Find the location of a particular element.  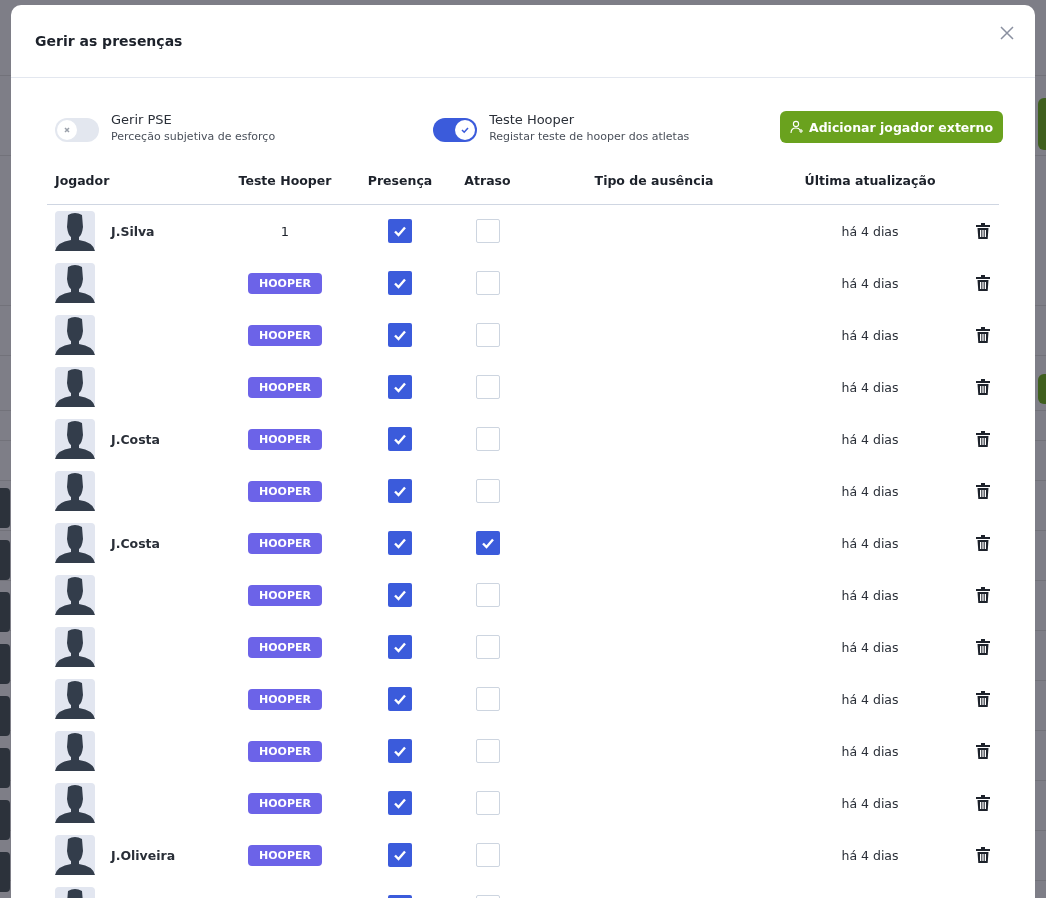

column-header: Teste Hooper is located at coordinates (285, 180).